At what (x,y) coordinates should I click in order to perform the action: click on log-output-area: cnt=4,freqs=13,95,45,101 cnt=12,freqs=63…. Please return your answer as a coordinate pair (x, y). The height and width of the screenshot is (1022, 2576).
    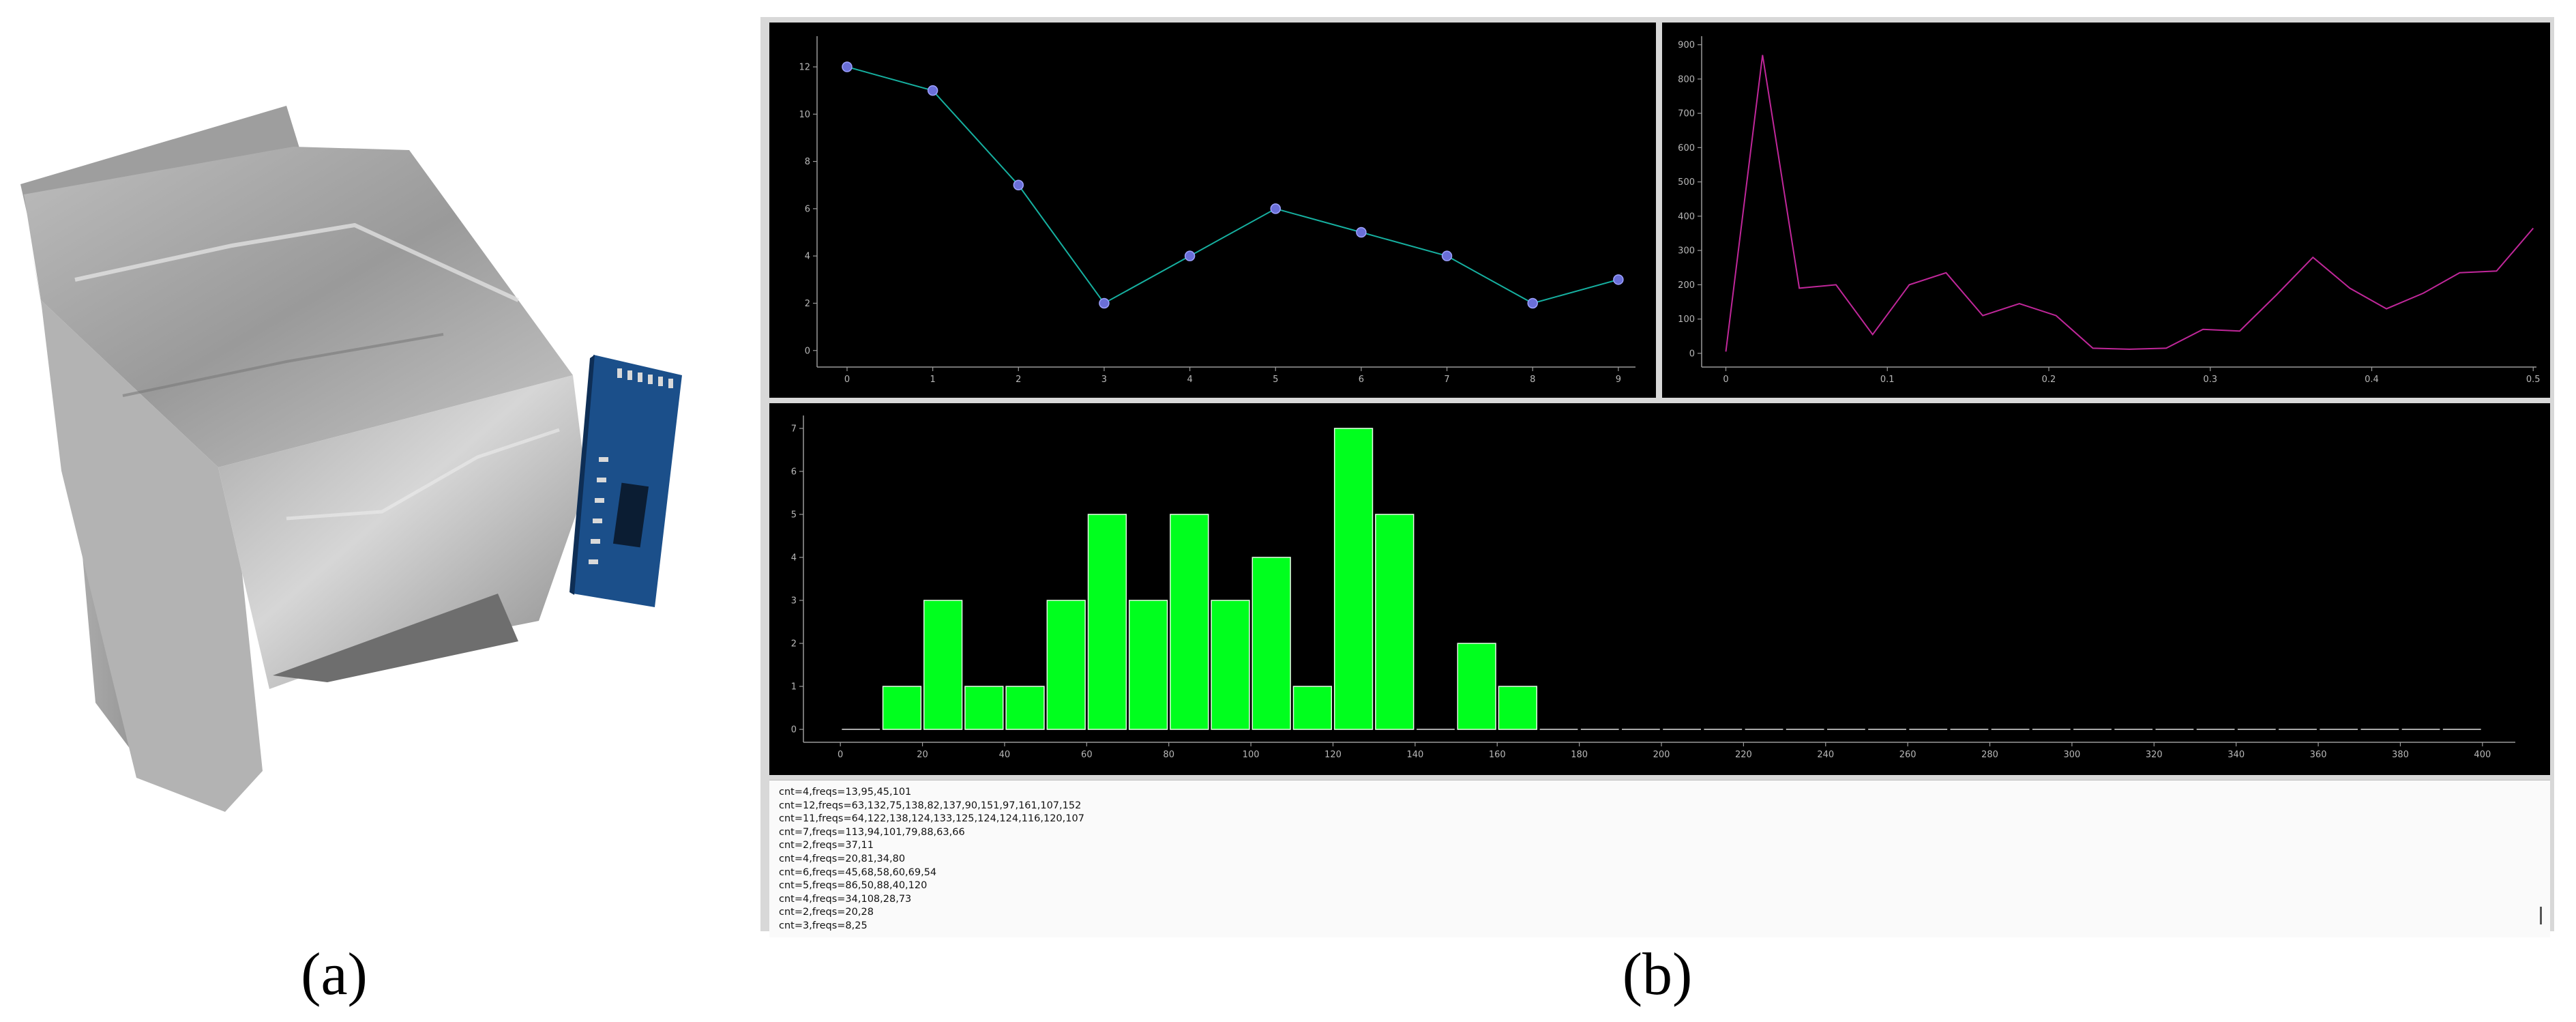
    Looking at the image, I should click on (1659, 858).